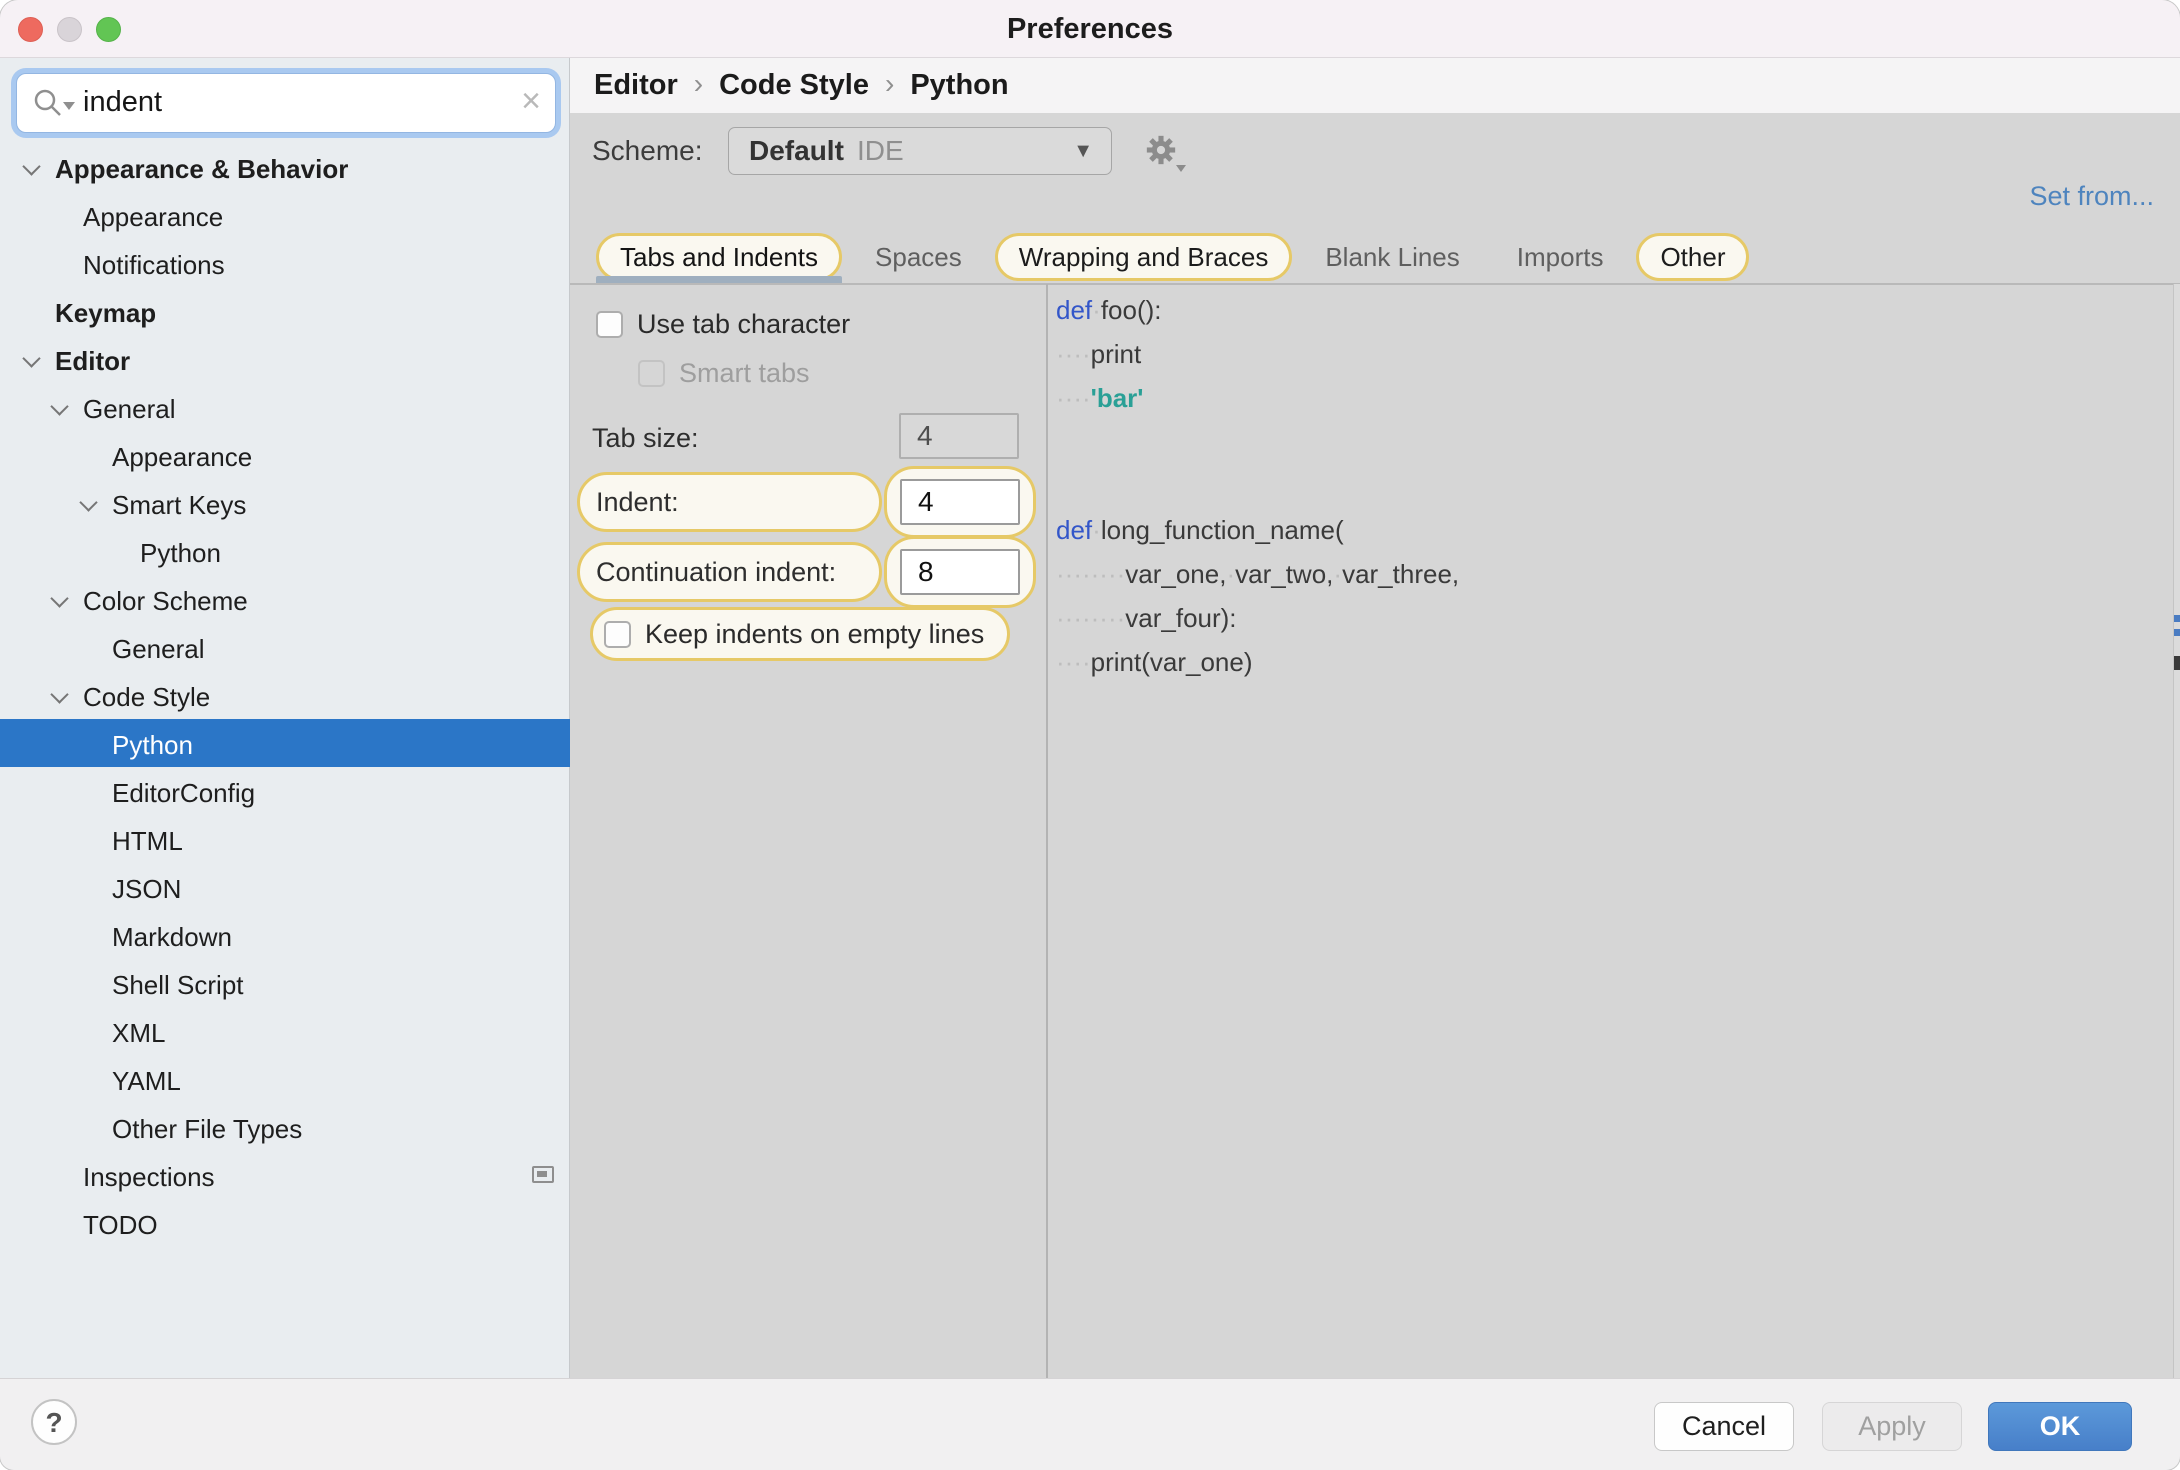 This screenshot has width=2180, height=1470. Describe the element at coordinates (1100, 398) in the screenshot. I see `code-line: ····'bar'` at that location.